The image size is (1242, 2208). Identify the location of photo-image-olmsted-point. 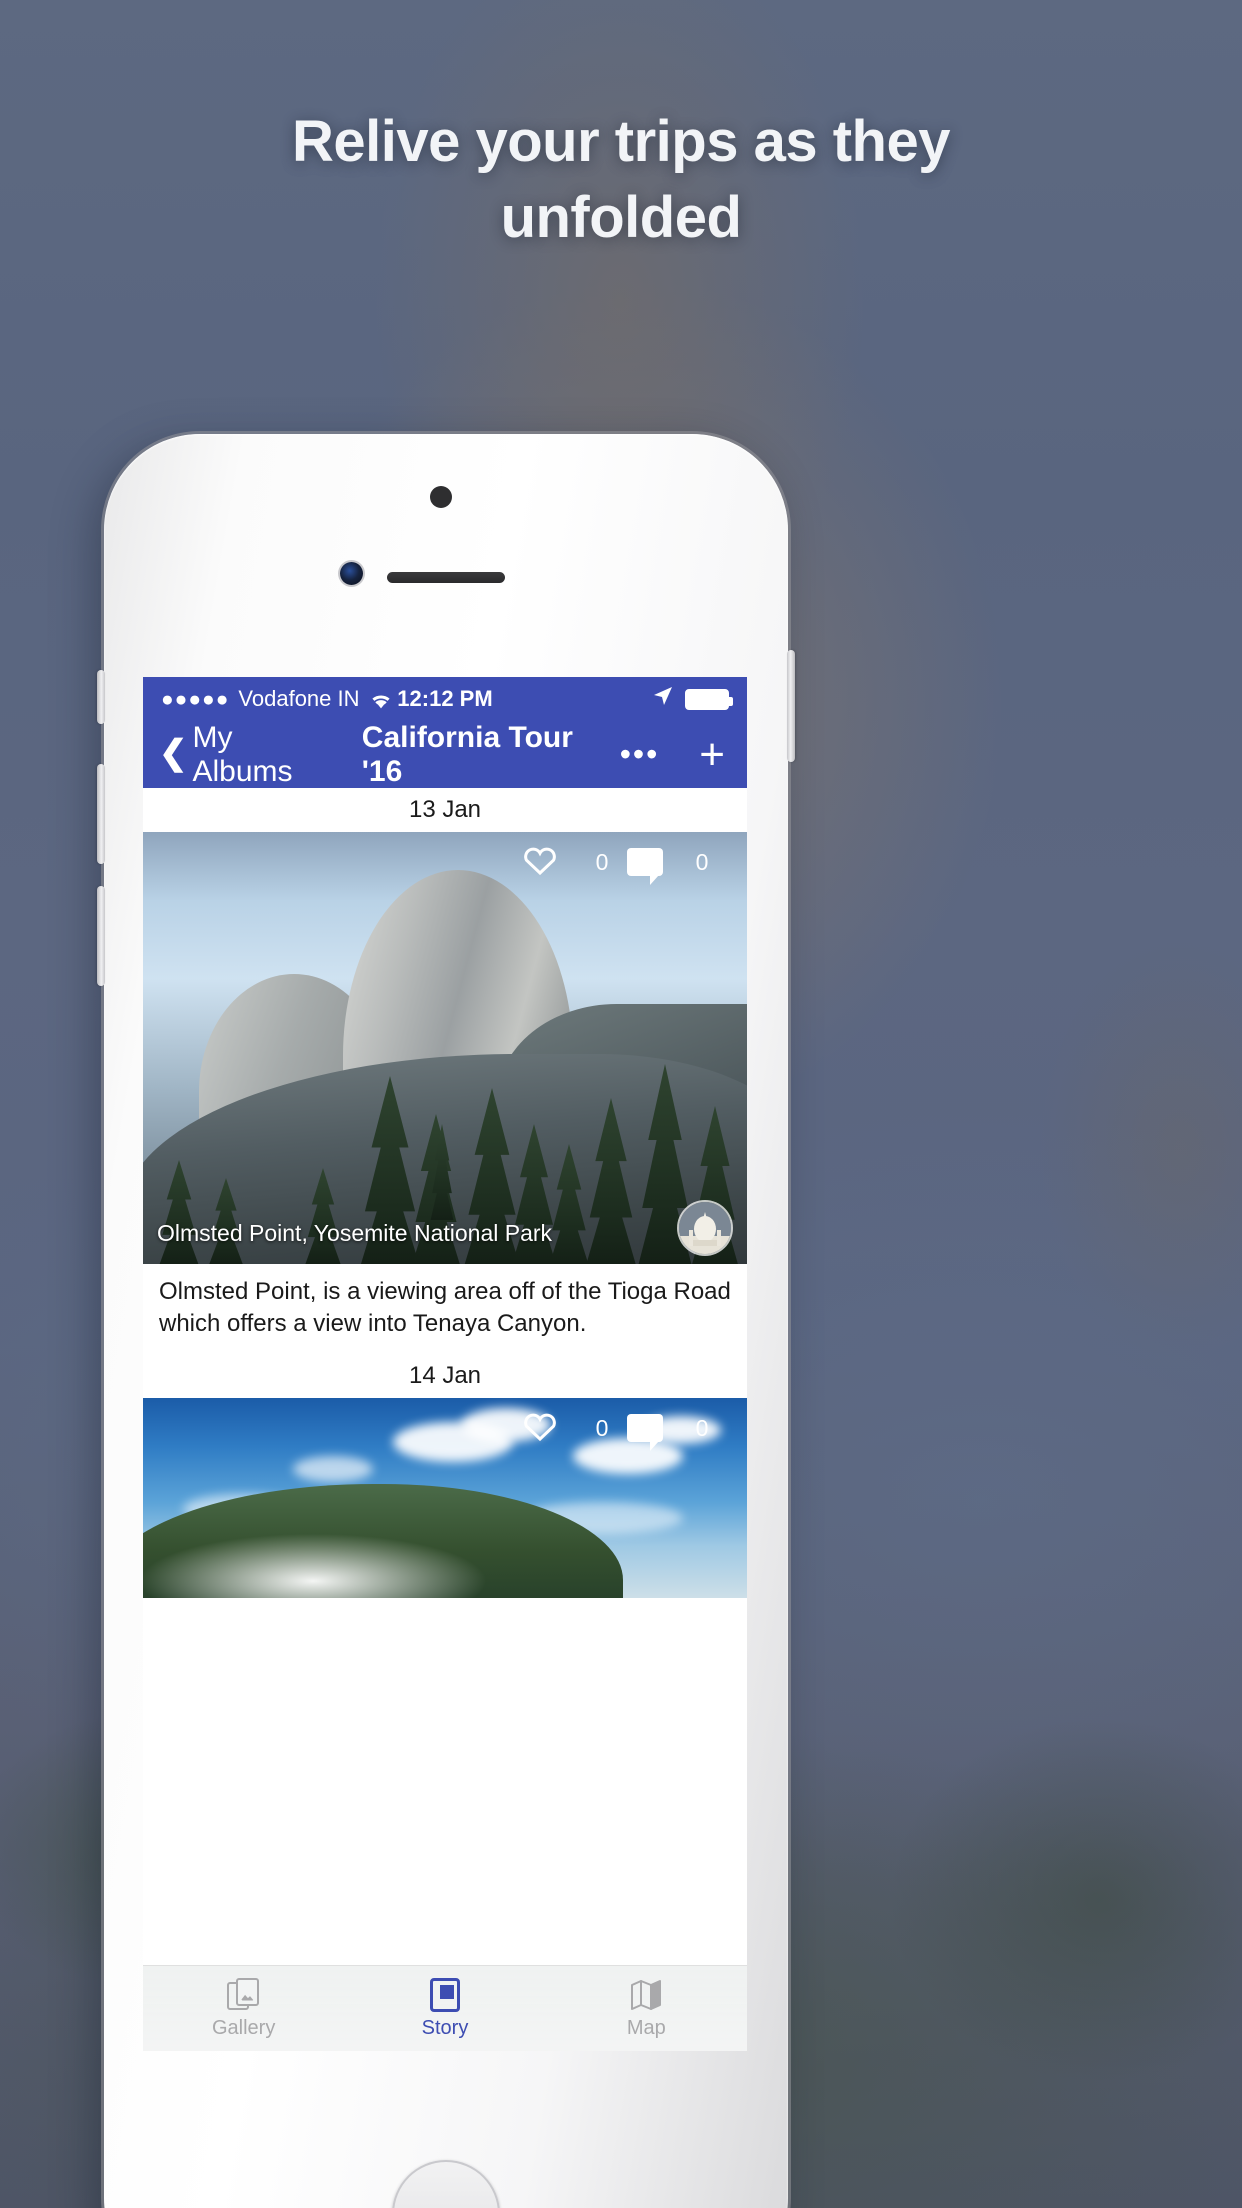
(445, 1048).